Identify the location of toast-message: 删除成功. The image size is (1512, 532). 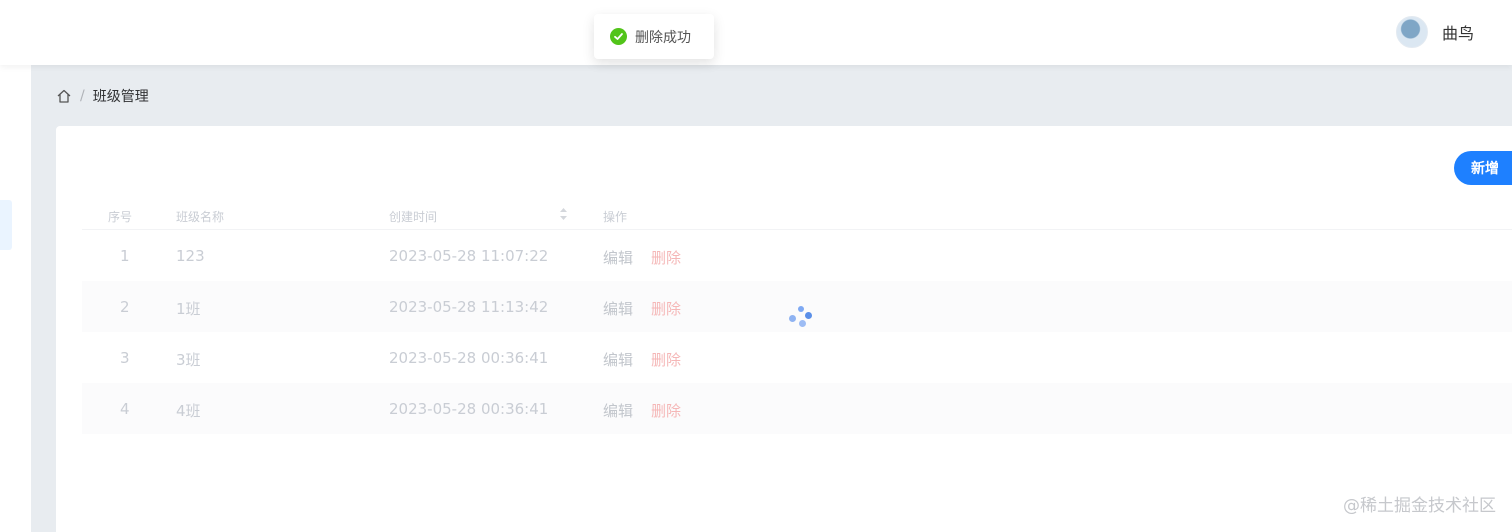
(654, 36).